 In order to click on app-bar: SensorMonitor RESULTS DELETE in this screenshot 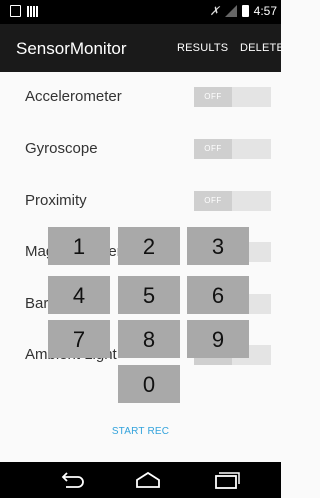, I will do `click(142, 48)`.